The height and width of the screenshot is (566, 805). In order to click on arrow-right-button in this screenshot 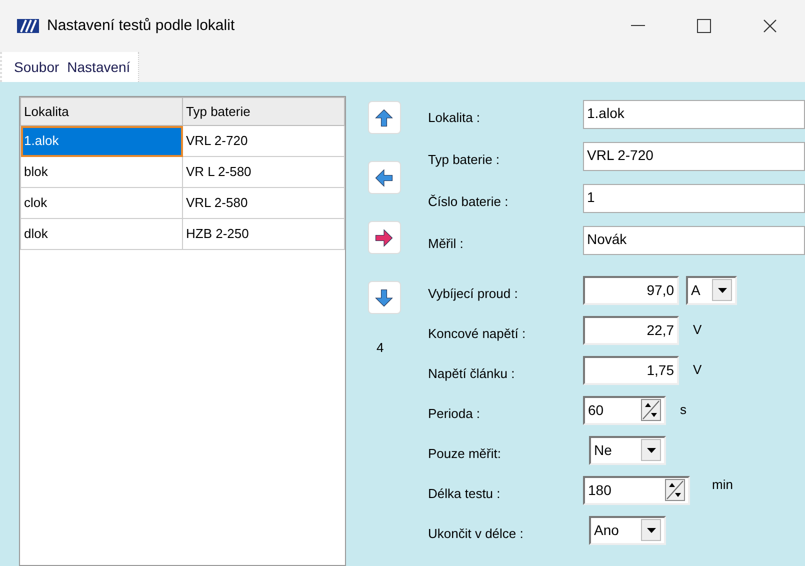, I will do `click(384, 237)`.